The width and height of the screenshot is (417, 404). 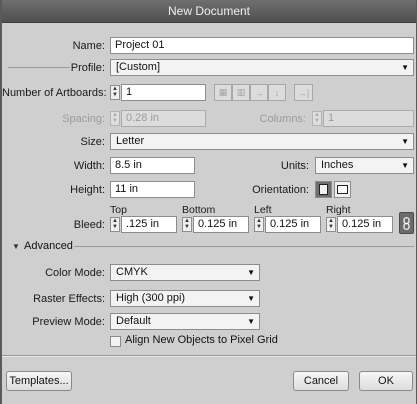 What do you see at coordinates (303, 92) in the screenshot?
I see `layout-direction-icon: →|` at bounding box center [303, 92].